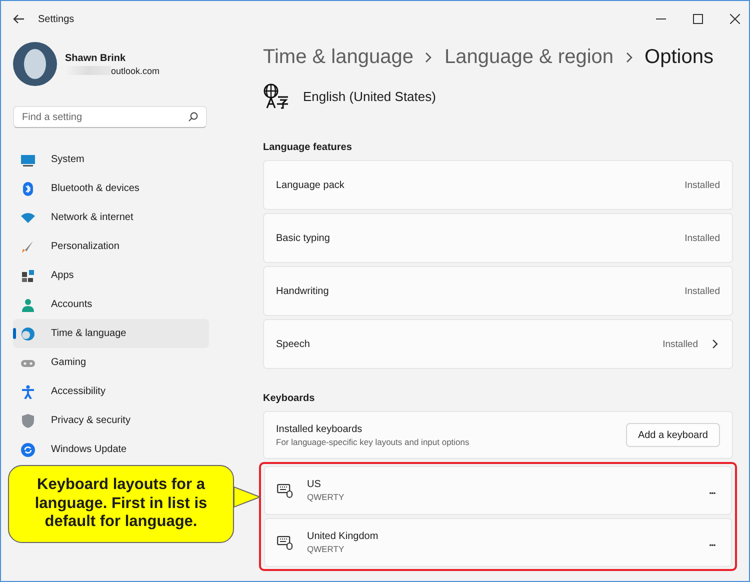 The image size is (750, 582). I want to click on feature-label: Language pack, so click(310, 185).